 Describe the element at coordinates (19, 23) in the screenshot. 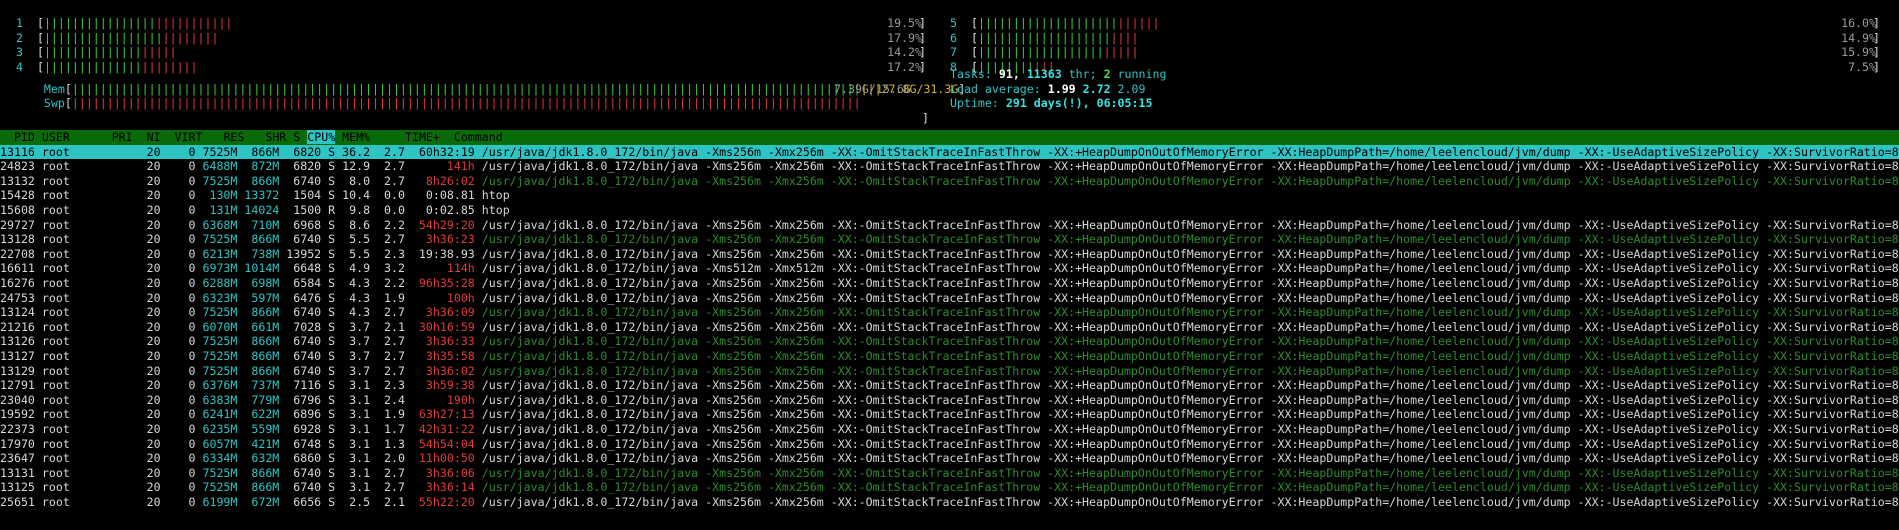

I see `cpu-id: 1` at that location.